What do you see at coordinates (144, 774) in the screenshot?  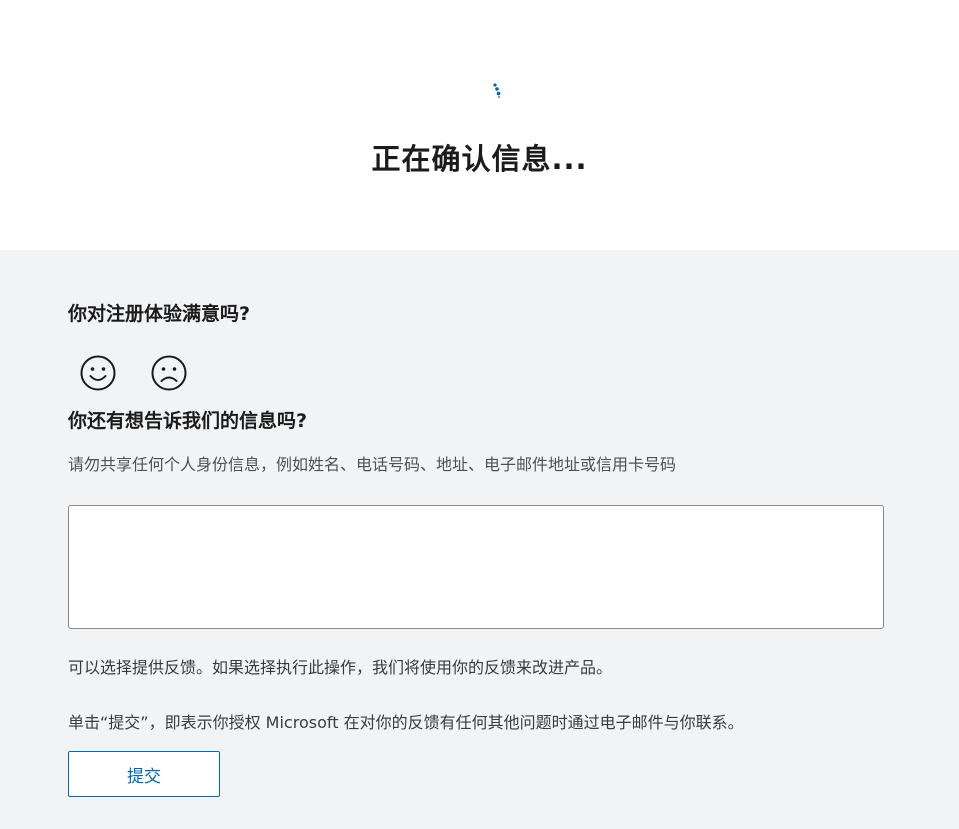 I see `submit-button: 提交` at bounding box center [144, 774].